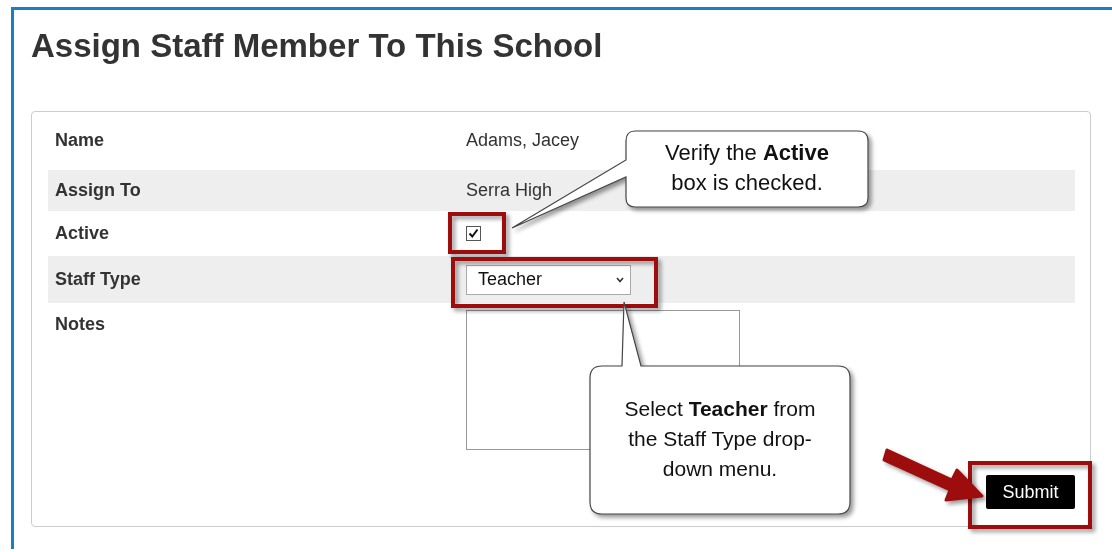 This screenshot has height=552, width=1112. Describe the element at coordinates (523, 140) in the screenshot. I see `field-value: Adams, Jacey` at that location.